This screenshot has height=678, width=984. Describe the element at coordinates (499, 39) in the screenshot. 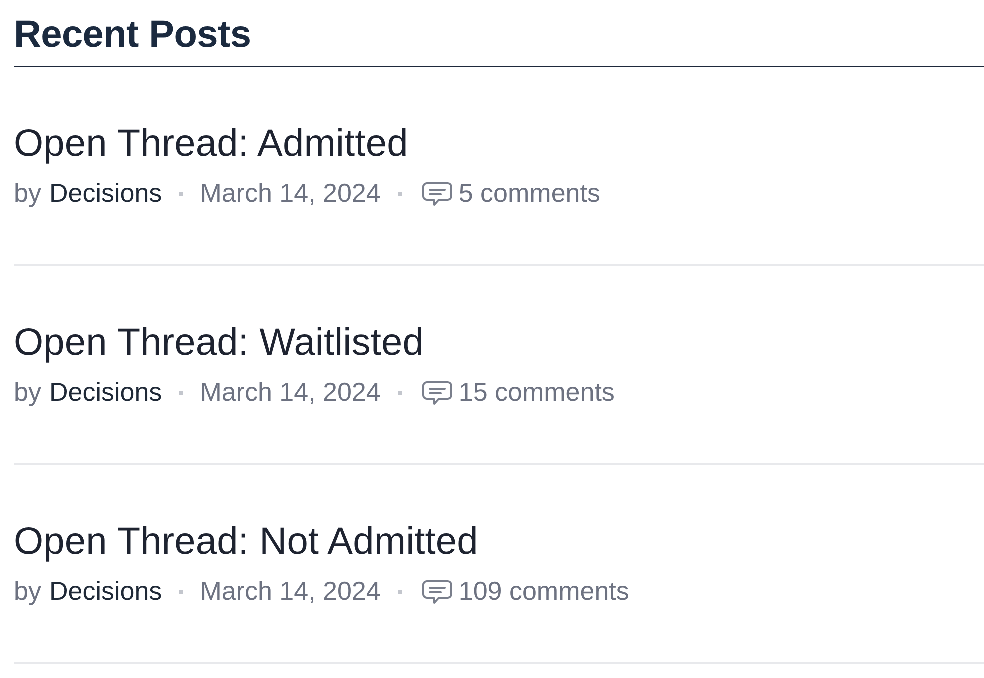

I see `section-heading: Recent Posts` at that location.